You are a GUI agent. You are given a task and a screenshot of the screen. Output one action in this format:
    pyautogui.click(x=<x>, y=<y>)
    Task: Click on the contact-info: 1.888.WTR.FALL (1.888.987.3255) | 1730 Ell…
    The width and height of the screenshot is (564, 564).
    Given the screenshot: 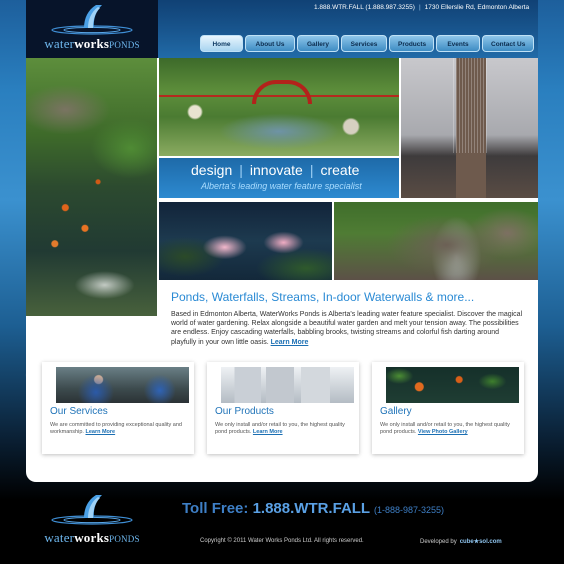 What is the action you would take?
    pyautogui.click(x=431, y=7)
    